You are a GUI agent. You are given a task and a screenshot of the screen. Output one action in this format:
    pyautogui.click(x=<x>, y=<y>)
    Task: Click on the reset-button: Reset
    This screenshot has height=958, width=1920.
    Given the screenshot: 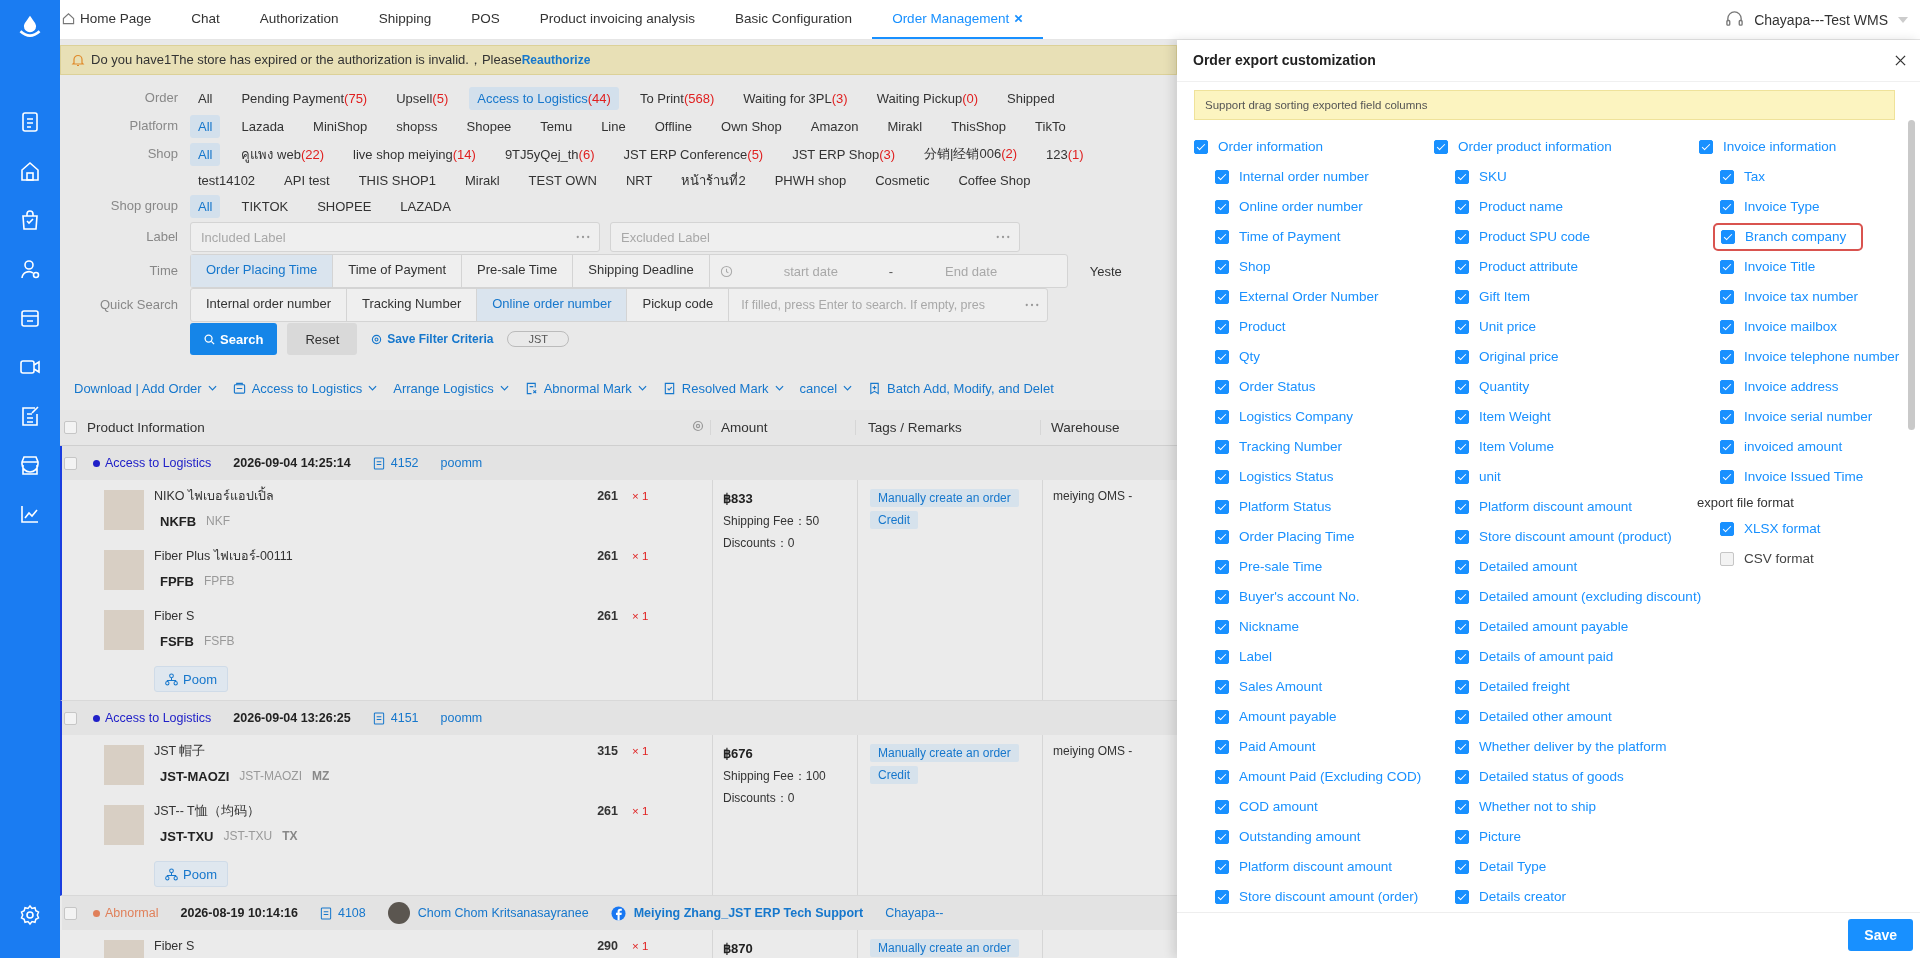 What is the action you would take?
    pyautogui.click(x=322, y=339)
    